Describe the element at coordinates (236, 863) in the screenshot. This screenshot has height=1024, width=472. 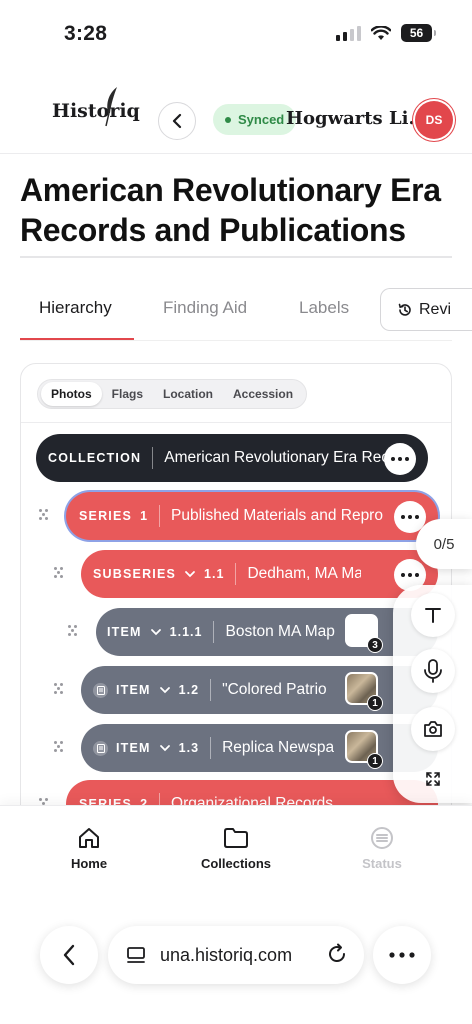
I see `nav-collections-label: Collections` at that location.